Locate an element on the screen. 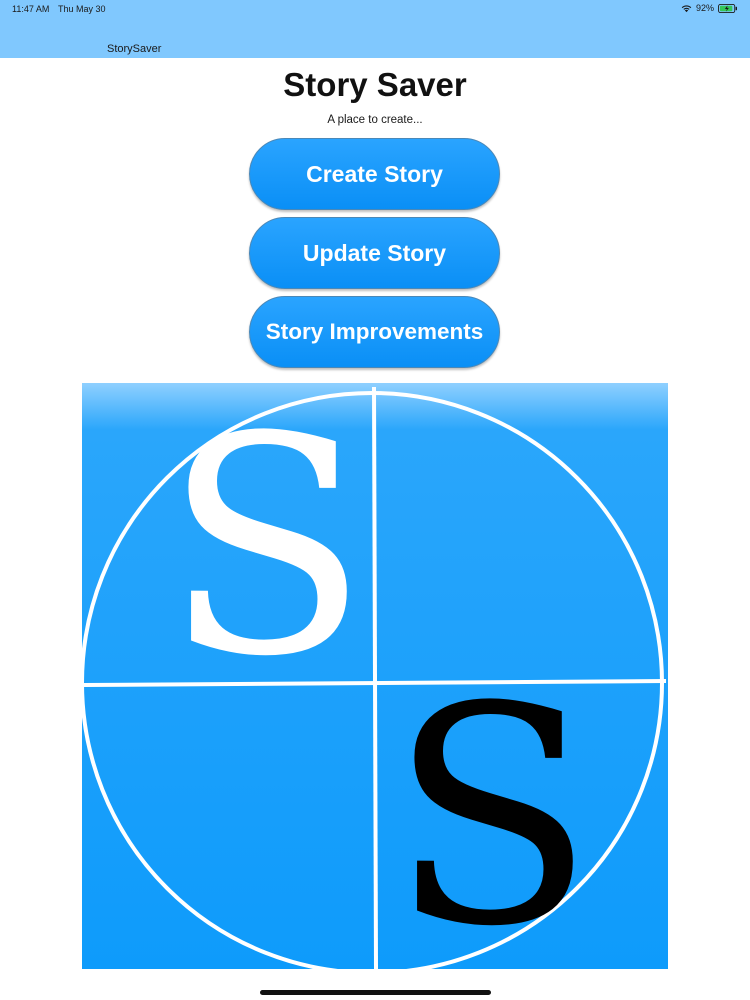 The image size is (750, 1000). create-story-button: Create Story is located at coordinates (374, 174).